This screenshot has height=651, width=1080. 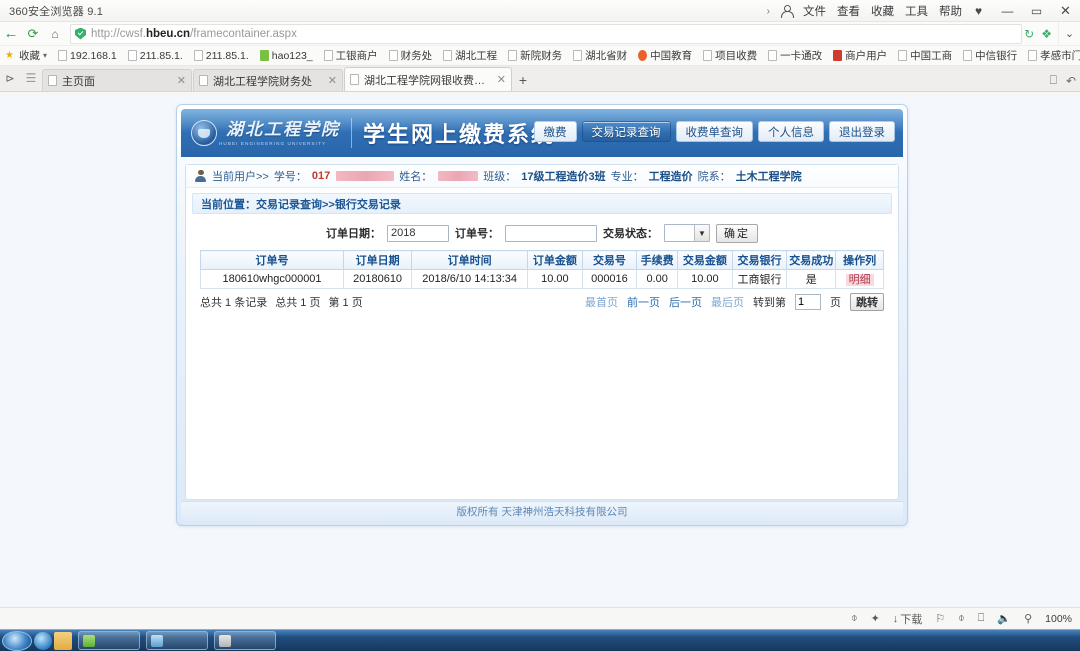 What do you see at coordinates (9, 55) in the screenshot?
I see `star-icon: ★` at bounding box center [9, 55].